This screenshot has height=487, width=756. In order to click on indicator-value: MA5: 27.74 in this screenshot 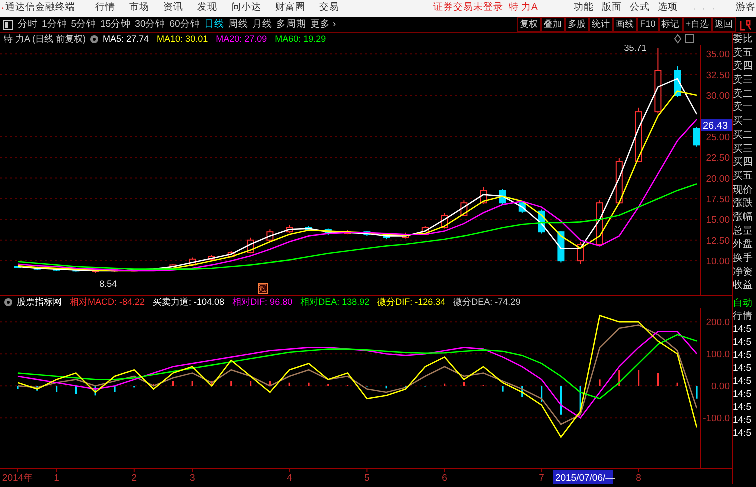, I will do `click(126, 39)`.